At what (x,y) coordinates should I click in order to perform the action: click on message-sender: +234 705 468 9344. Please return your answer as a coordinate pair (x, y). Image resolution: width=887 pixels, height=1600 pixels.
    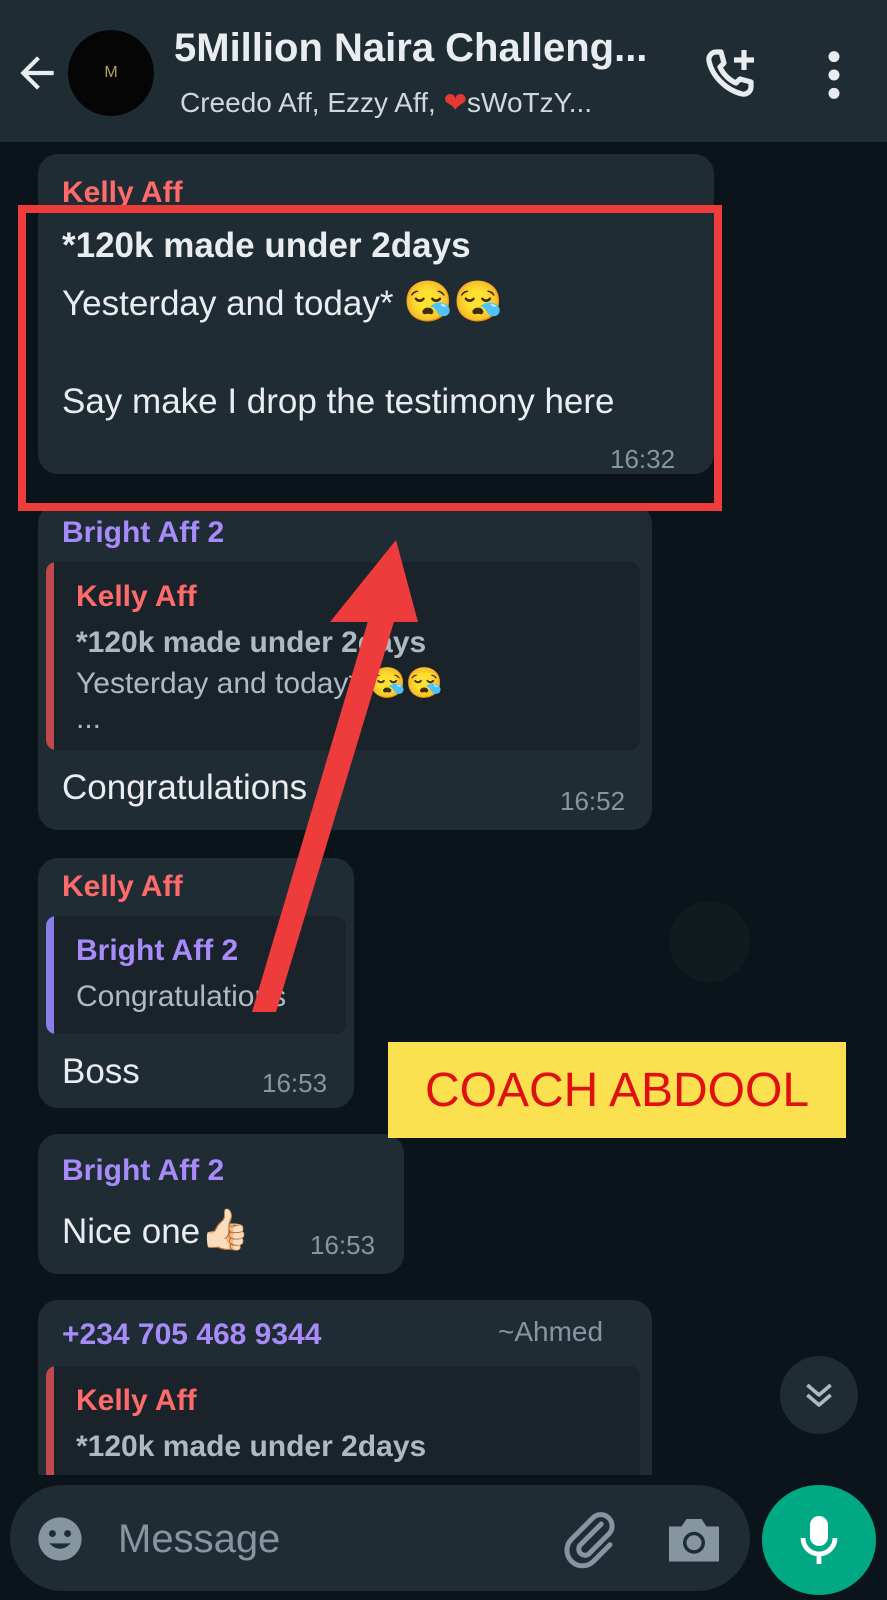
    Looking at the image, I should click on (191, 1335).